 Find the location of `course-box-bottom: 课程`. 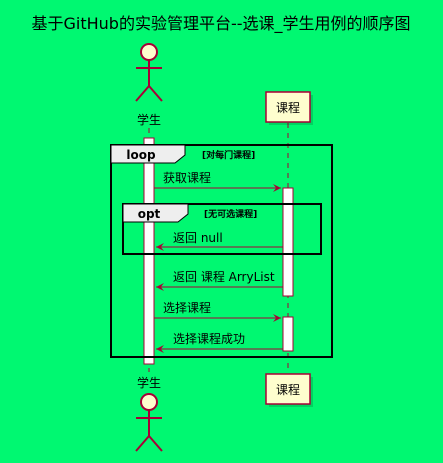

course-box-bottom: 课程 is located at coordinates (289, 390).